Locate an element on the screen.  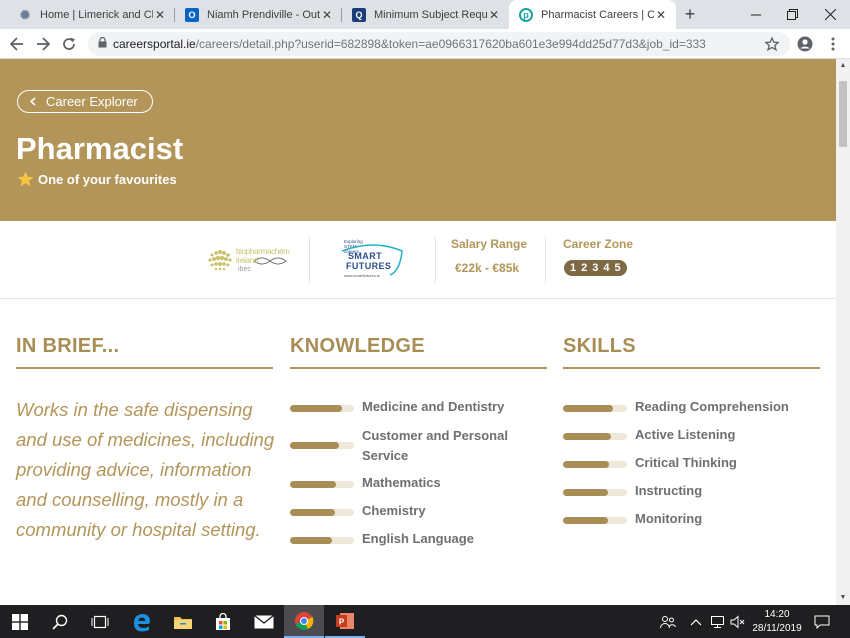
knowledge-item: Customer and Personal Service is located at coordinates (406, 447).